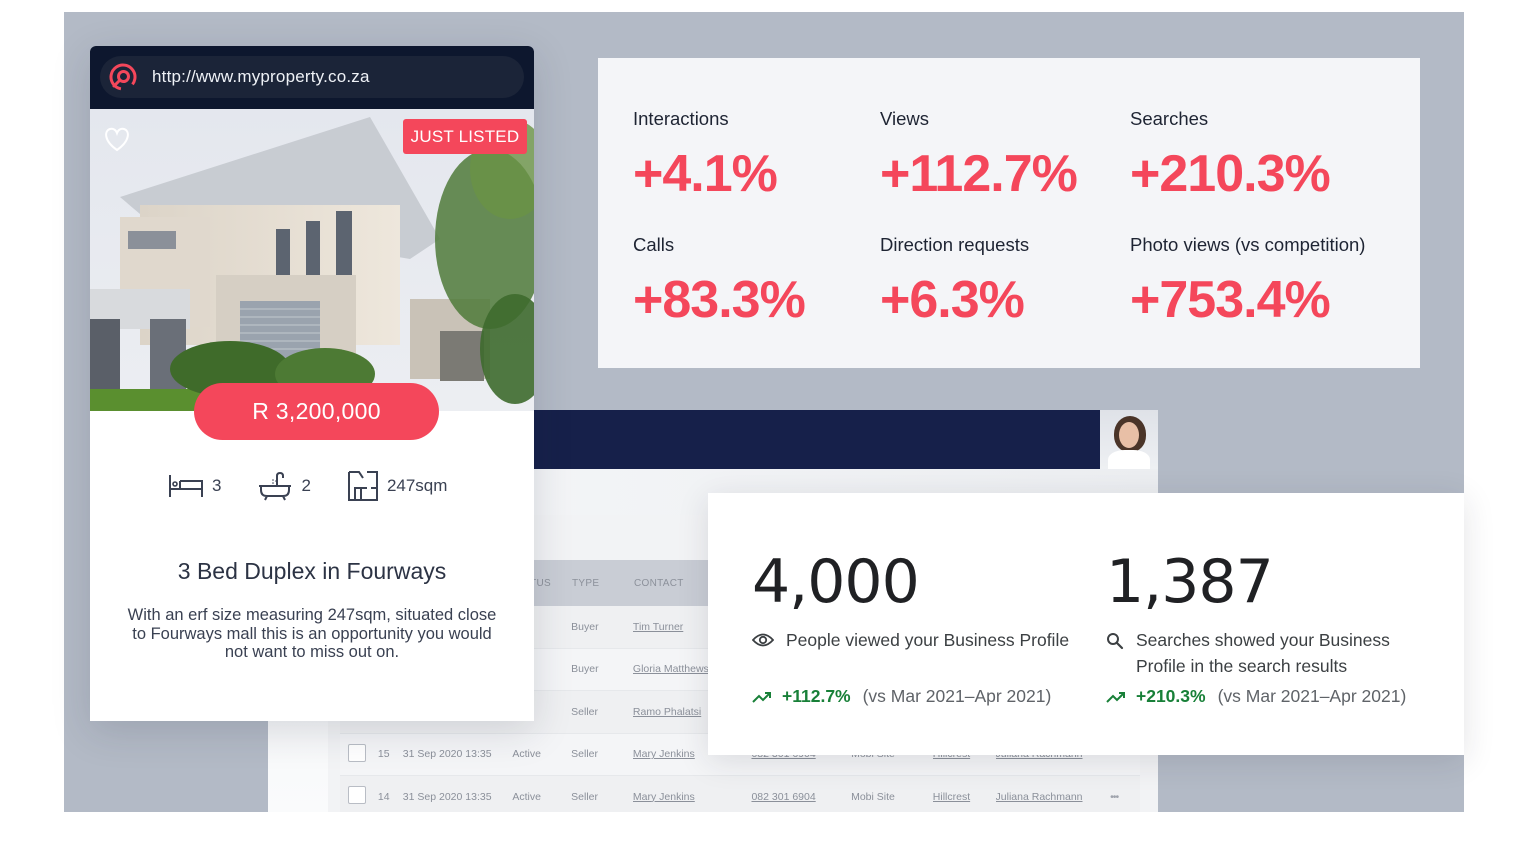  Describe the element at coordinates (763, 640) in the screenshot. I see `eye-icon` at that location.